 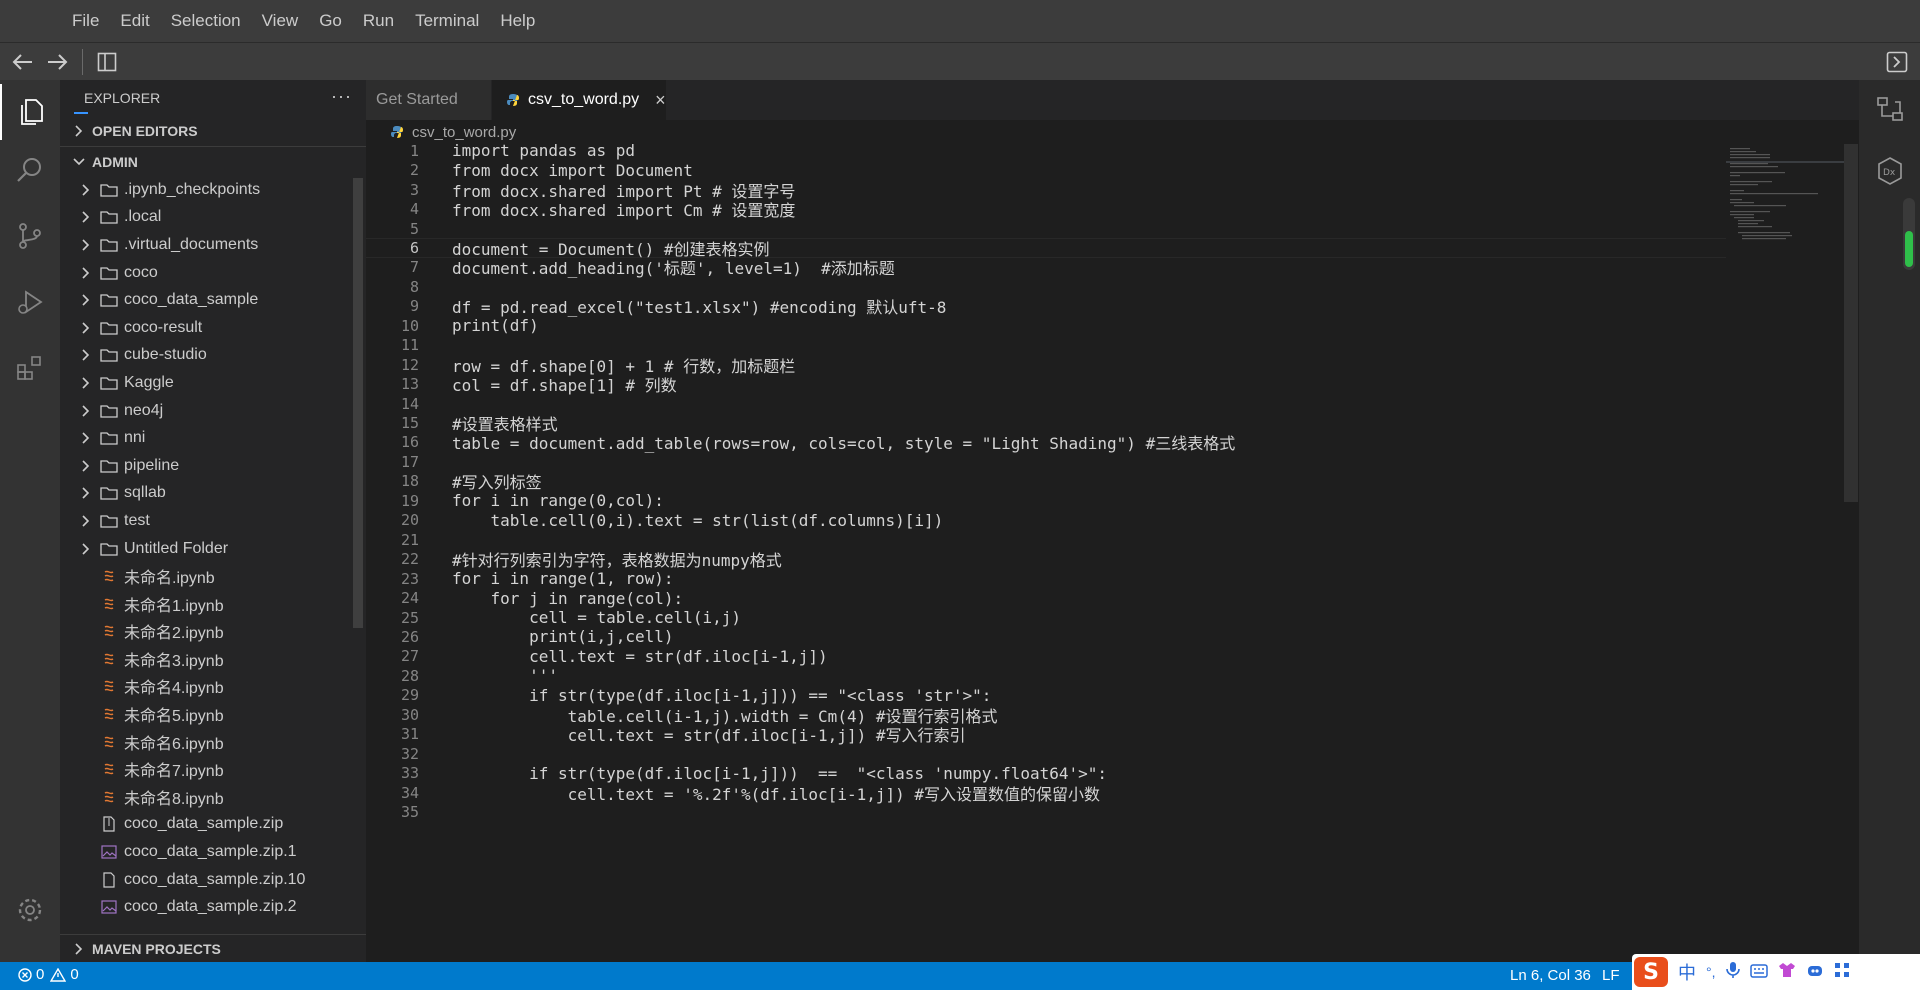 What do you see at coordinates (213, 797) in the screenshot?
I see `file-item: 未命名8.ipynb` at bounding box center [213, 797].